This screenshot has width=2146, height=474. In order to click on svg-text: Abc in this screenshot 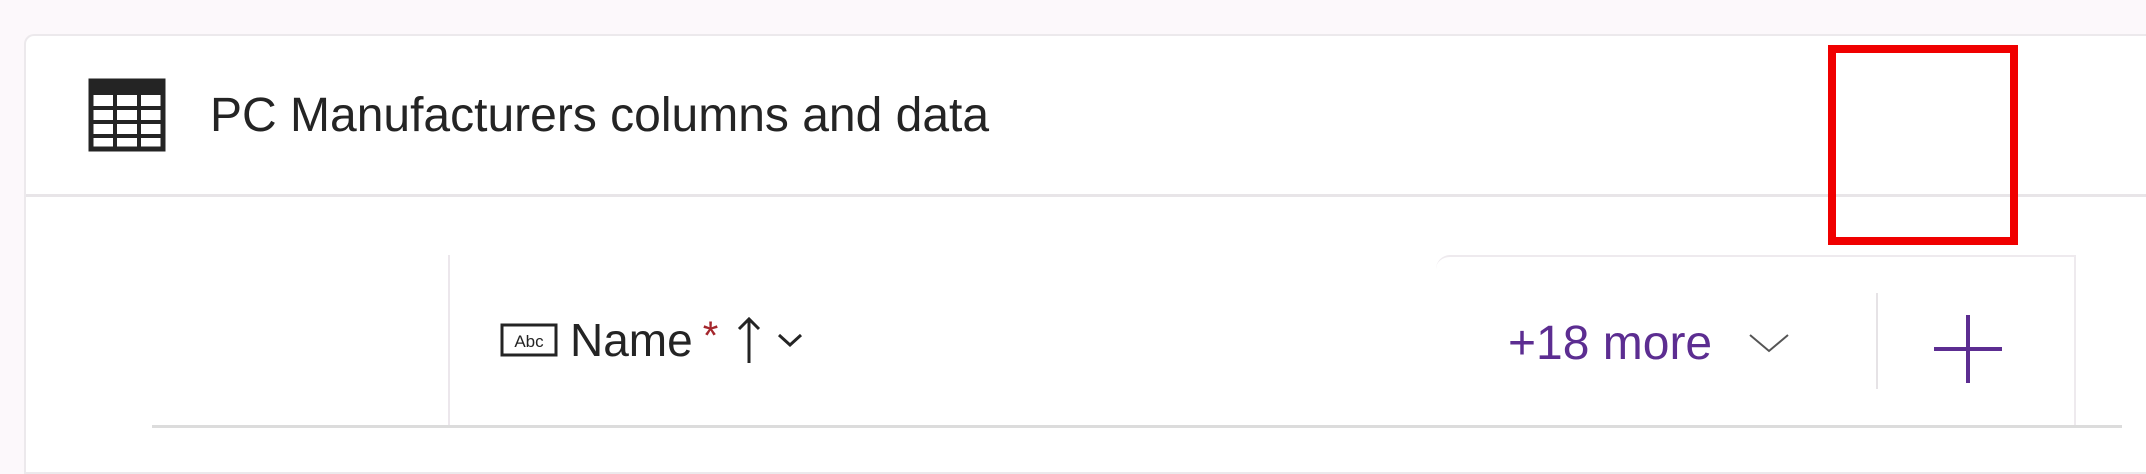, I will do `click(529, 341)`.